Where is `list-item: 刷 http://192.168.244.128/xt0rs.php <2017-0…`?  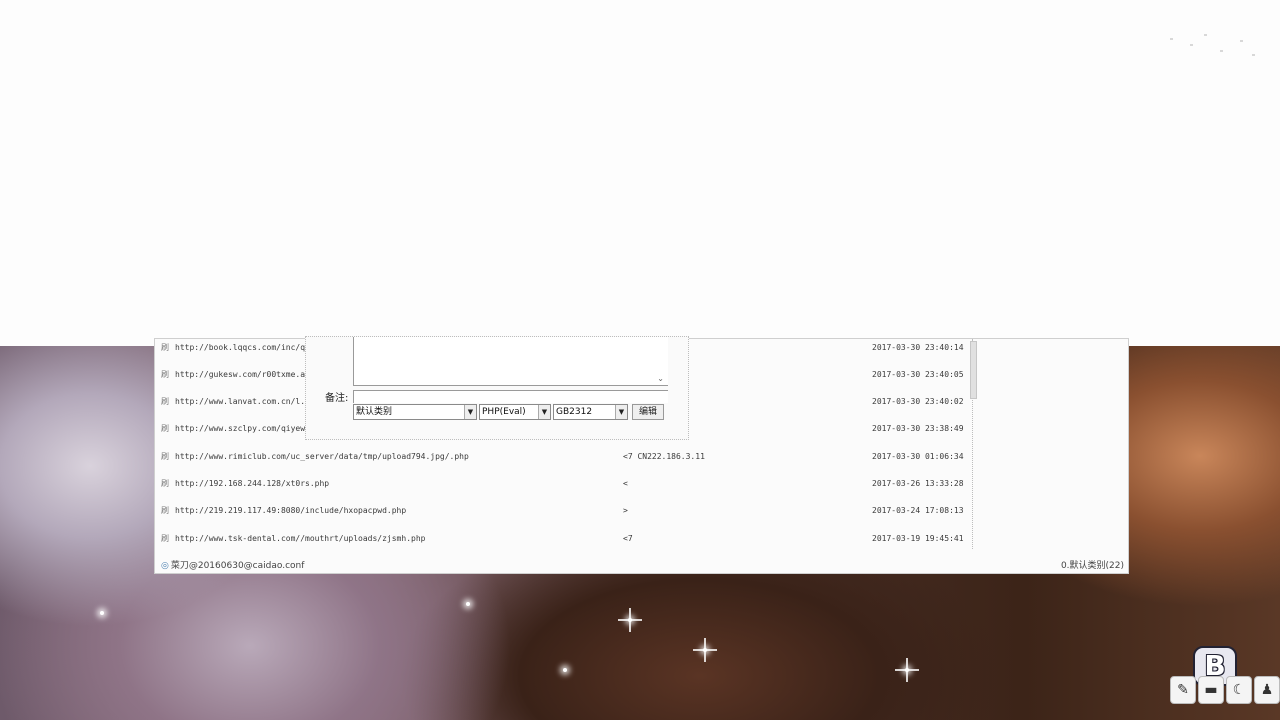
list-item: 刷 http://192.168.244.128/xt0rs.php <2017-0… is located at coordinates (566, 484).